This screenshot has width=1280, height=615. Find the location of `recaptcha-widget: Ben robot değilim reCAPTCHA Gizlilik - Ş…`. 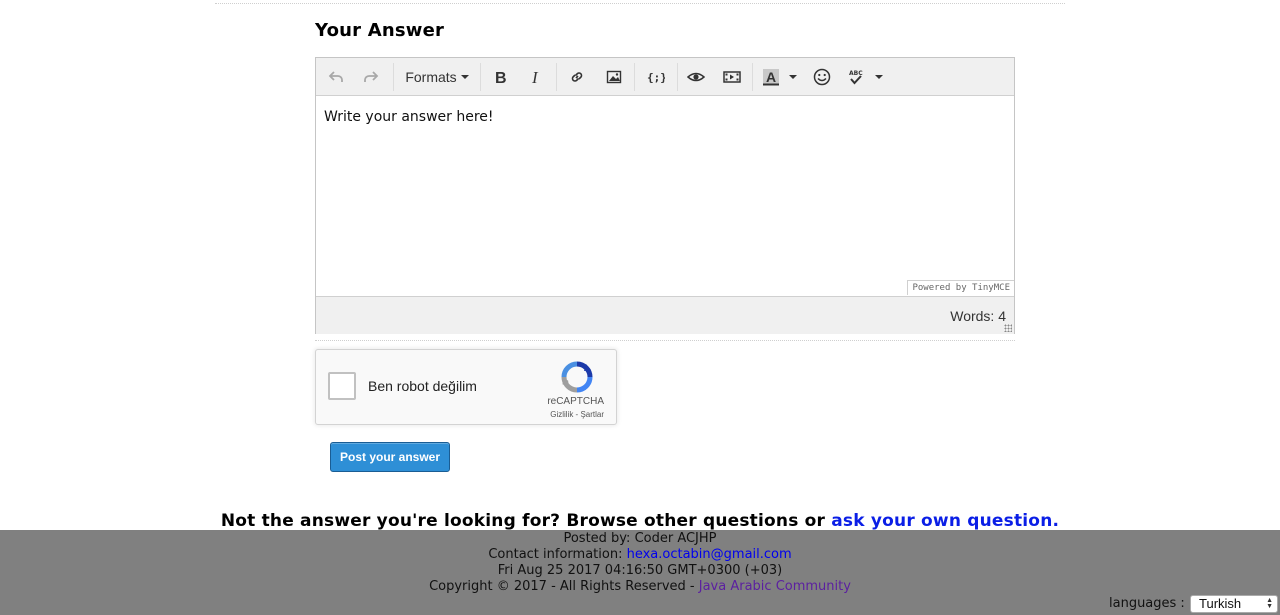

recaptcha-widget: Ben robot değilim reCAPTCHA Gizlilik - Ş… is located at coordinates (466, 387).